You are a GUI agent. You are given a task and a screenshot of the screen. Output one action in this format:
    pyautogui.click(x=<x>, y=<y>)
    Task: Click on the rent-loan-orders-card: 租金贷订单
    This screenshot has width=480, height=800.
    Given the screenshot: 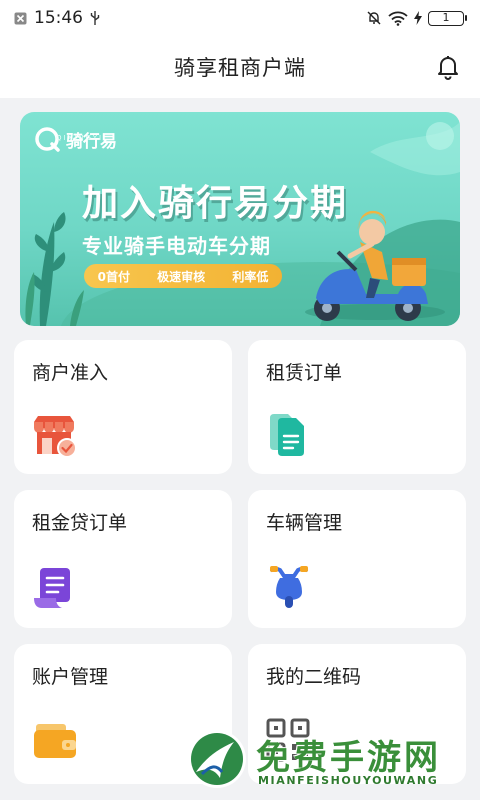 What is the action you would take?
    pyautogui.click(x=123, y=559)
    